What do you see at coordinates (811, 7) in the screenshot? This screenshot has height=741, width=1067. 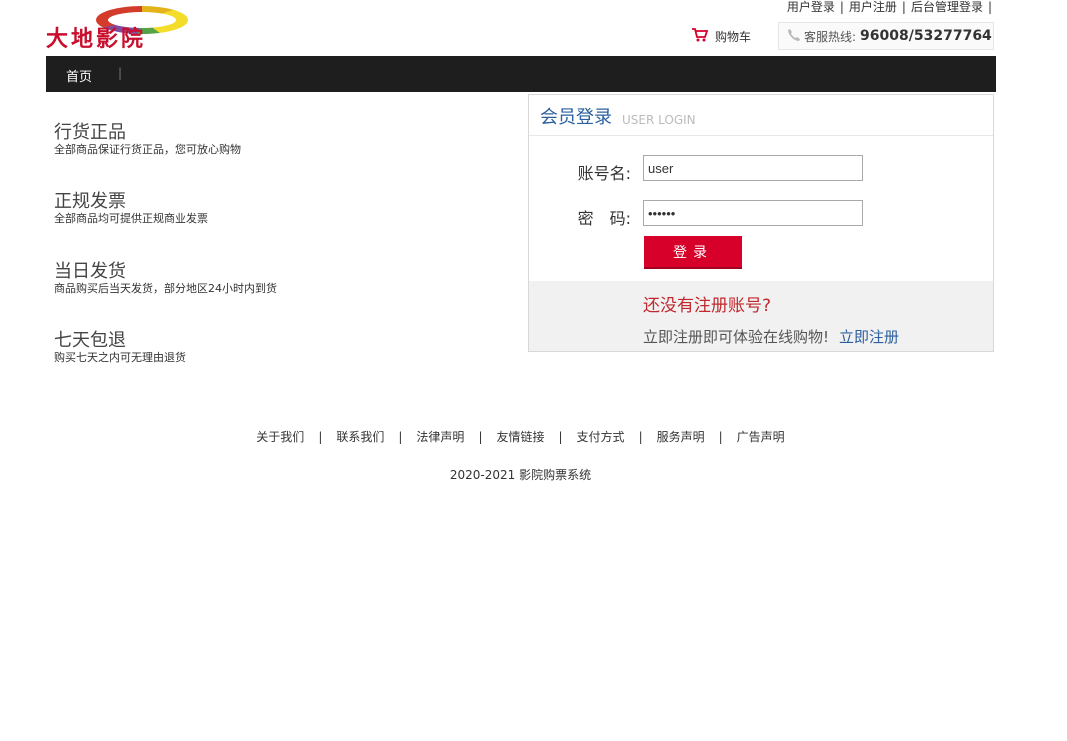 I see `user-login-link: 用户登录` at bounding box center [811, 7].